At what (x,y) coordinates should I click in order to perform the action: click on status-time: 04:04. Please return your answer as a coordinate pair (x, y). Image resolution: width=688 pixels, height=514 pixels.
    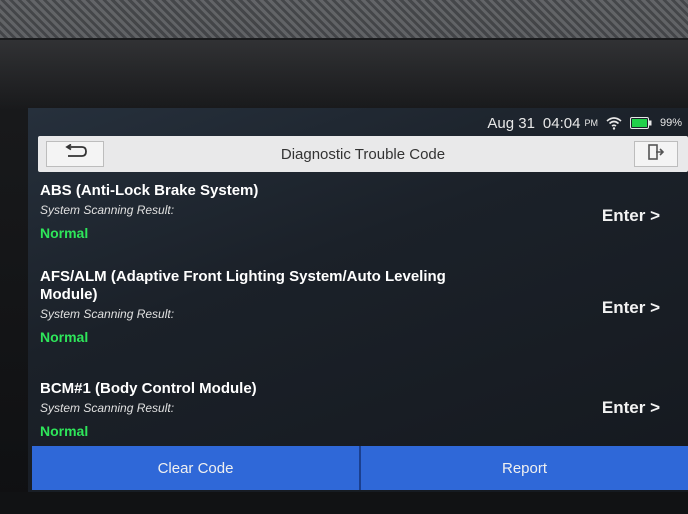
    Looking at the image, I should click on (561, 123).